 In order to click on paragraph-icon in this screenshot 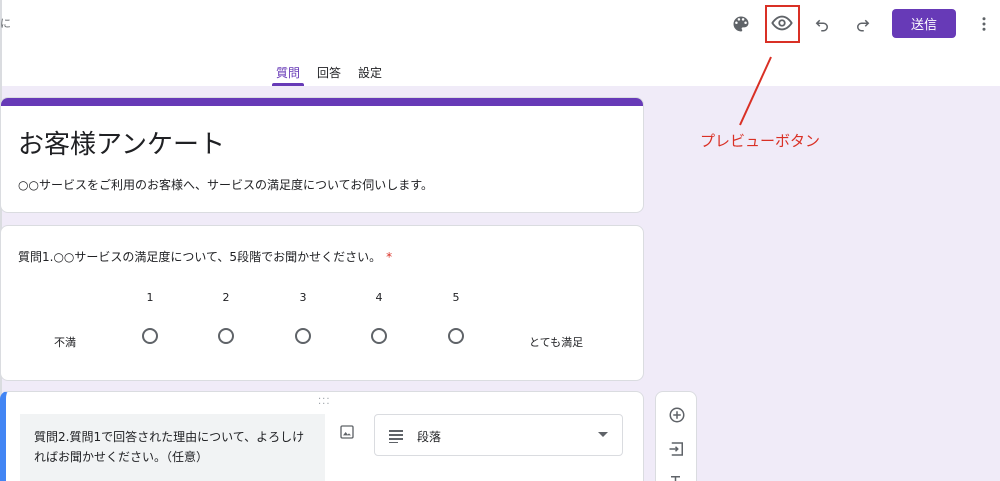, I will do `click(397, 437)`.